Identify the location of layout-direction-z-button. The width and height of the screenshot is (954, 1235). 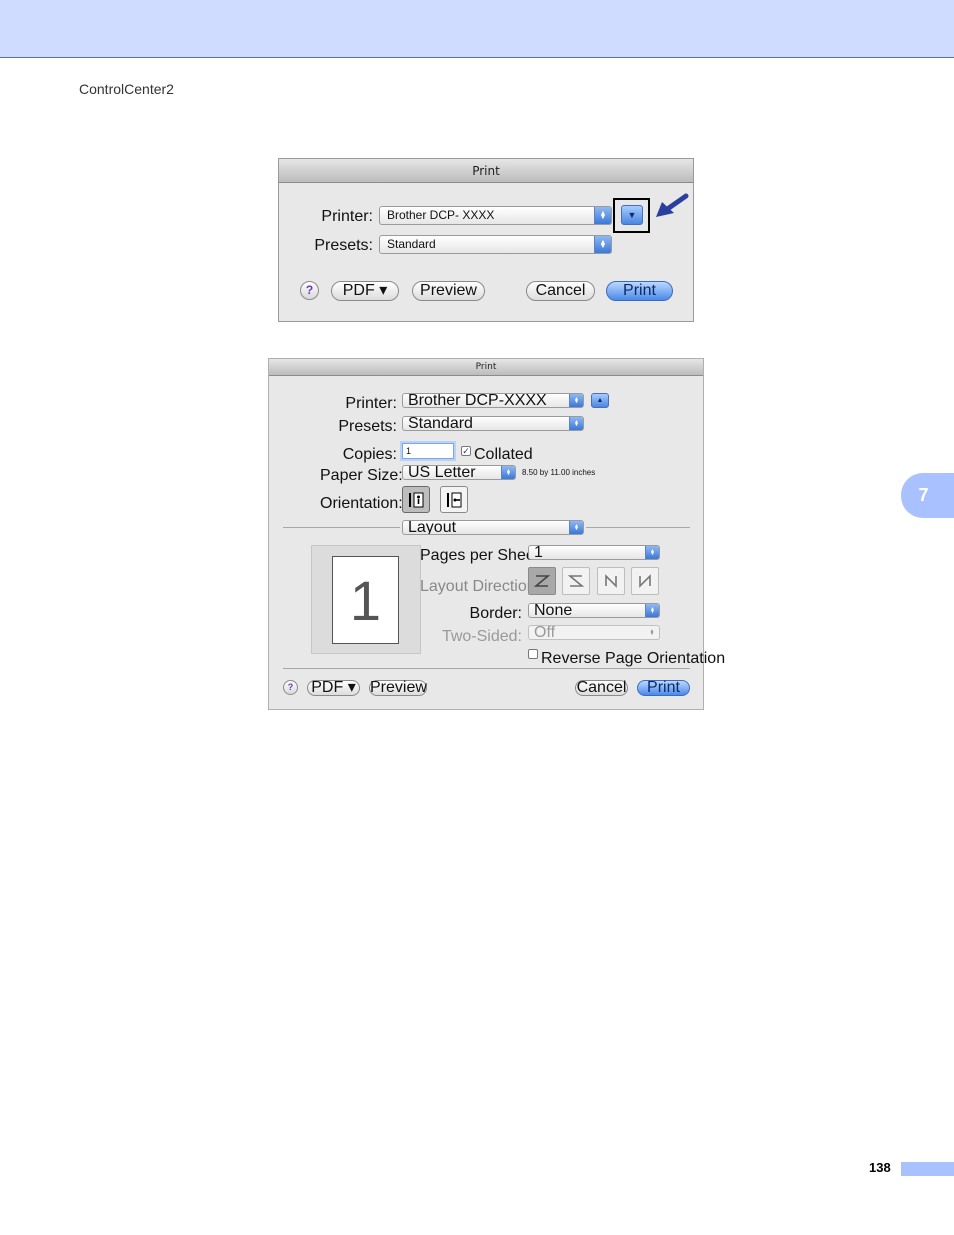
(542, 581).